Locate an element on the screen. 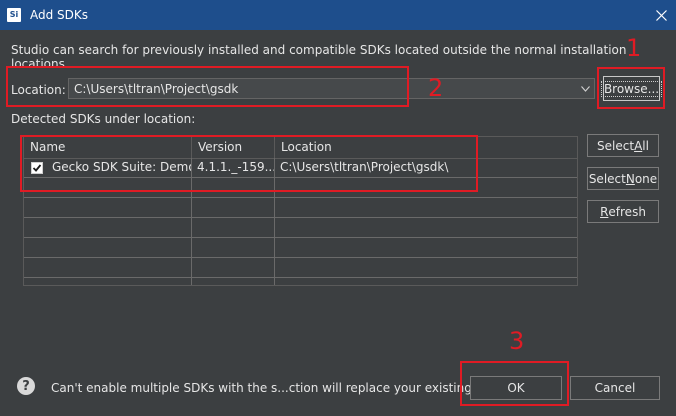 The width and height of the screenshot is (676, 416). refresh-button: Refresh is located at coordinates (623, 211).